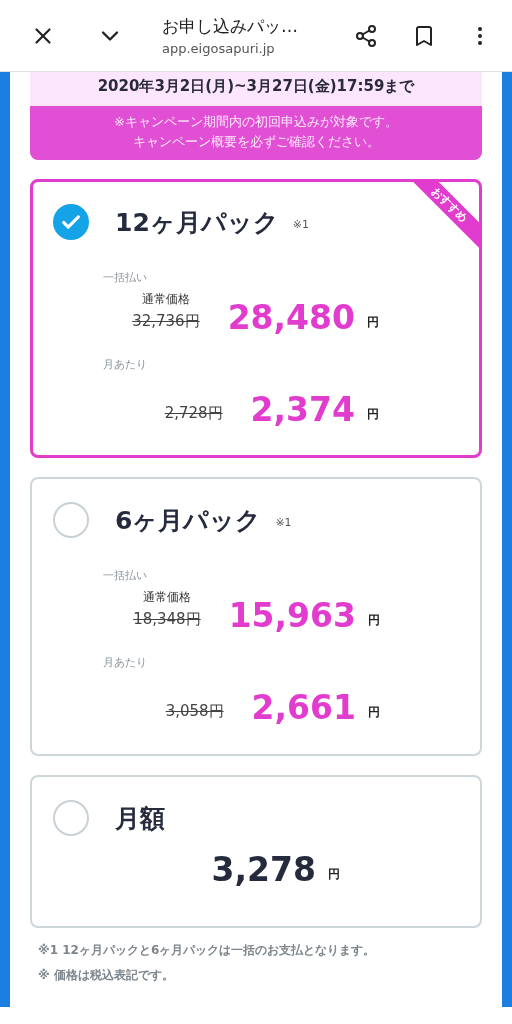  What do you see at coordinates (292, 615) in the screenshot?
I see `price: 15,963` at bounding box center [292, 615].